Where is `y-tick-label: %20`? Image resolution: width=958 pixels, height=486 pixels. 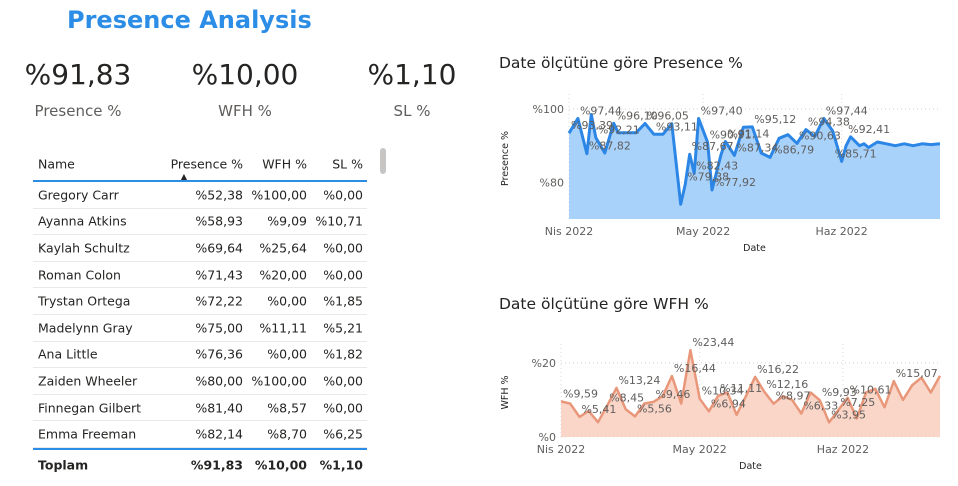
y-tick-label: %20 is located at coordinates (544, 363).